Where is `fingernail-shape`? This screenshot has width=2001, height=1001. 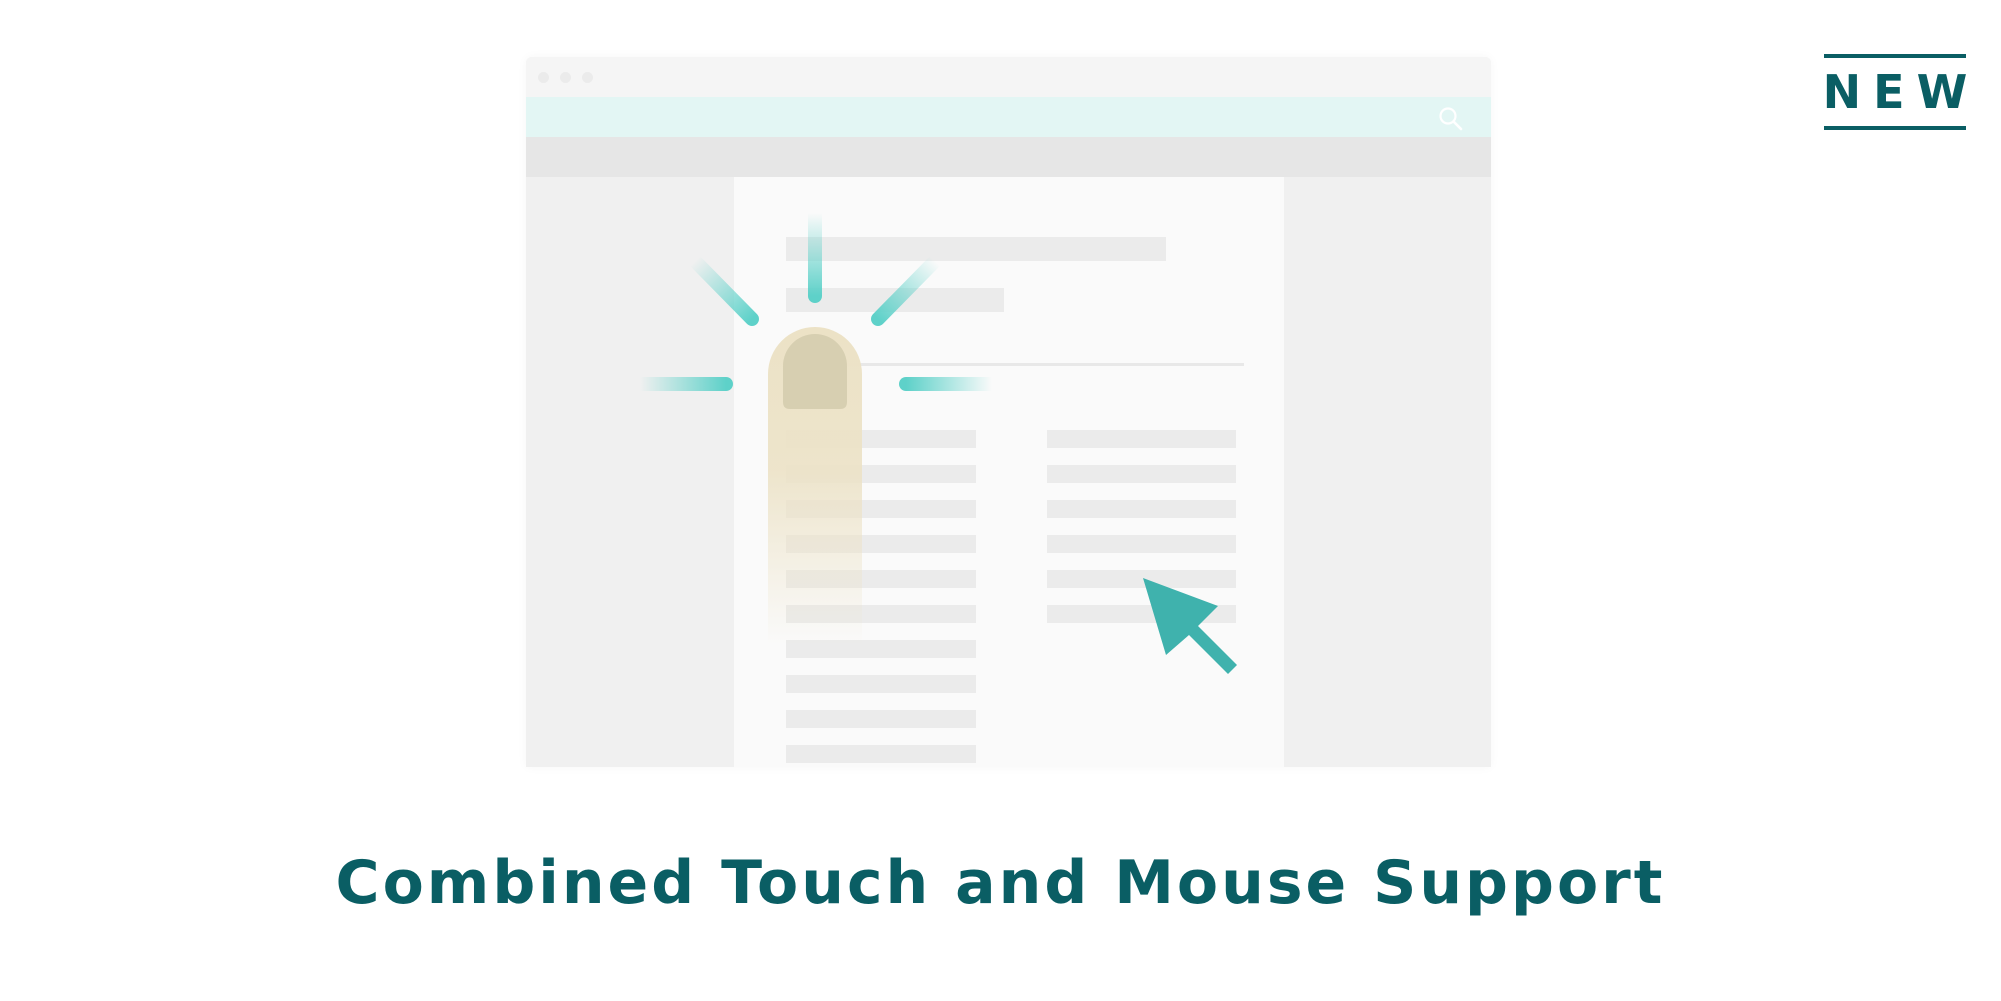 fingernail-shape is located at coordinates (815, 371).